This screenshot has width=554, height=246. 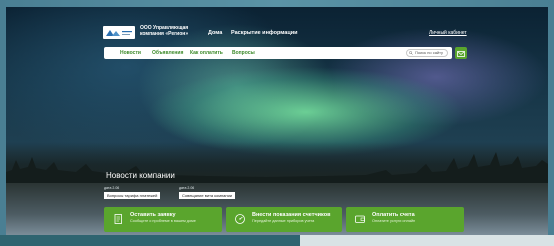 I want to click on action-title: Оплатить счета, so click(x=393, y=215).